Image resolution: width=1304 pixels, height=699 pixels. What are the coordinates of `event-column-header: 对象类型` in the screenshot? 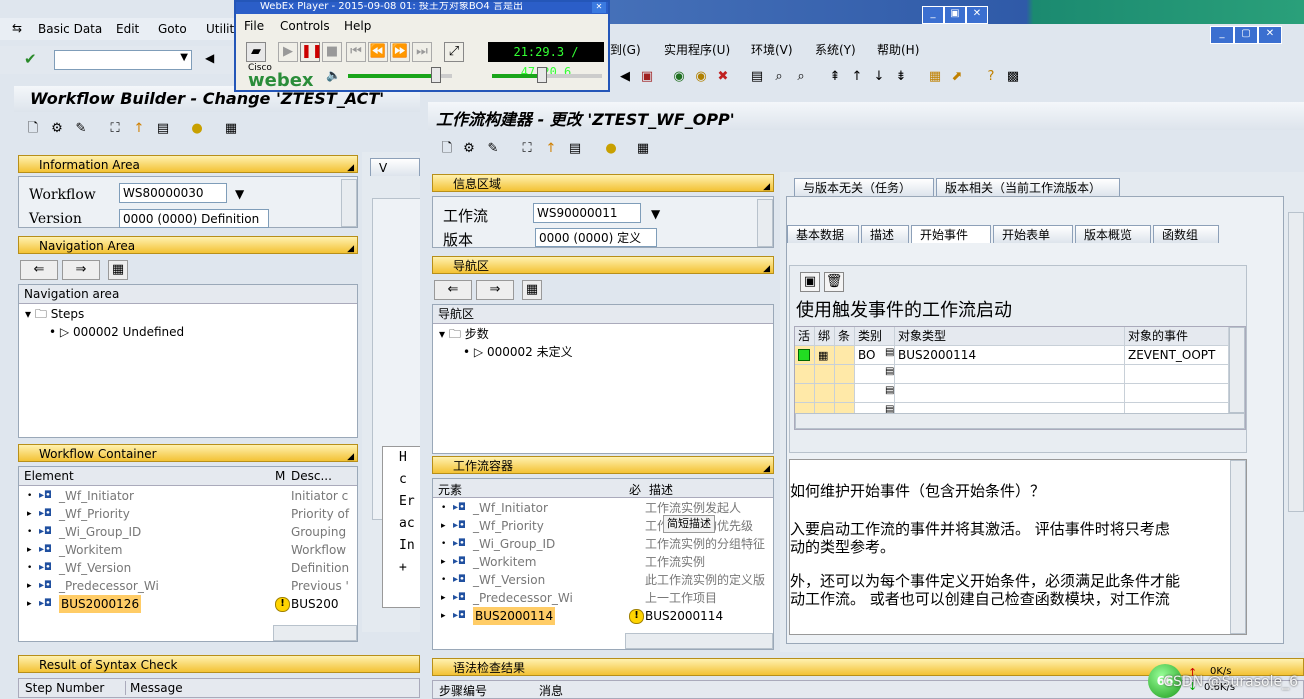 It's located at (1010, 336).